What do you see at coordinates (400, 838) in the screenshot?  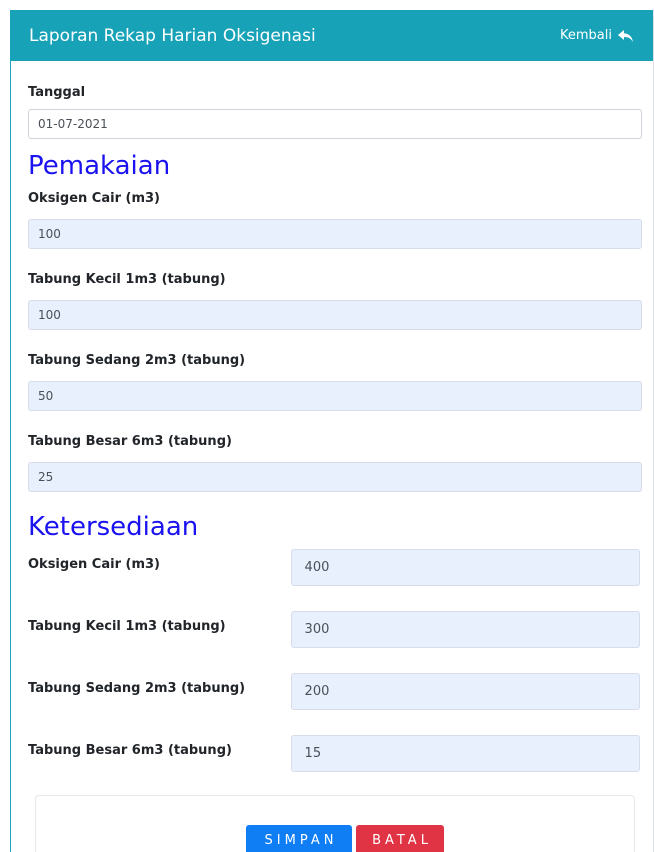 I see `cancel-button: BATAL` at bounding box center [400, 838].